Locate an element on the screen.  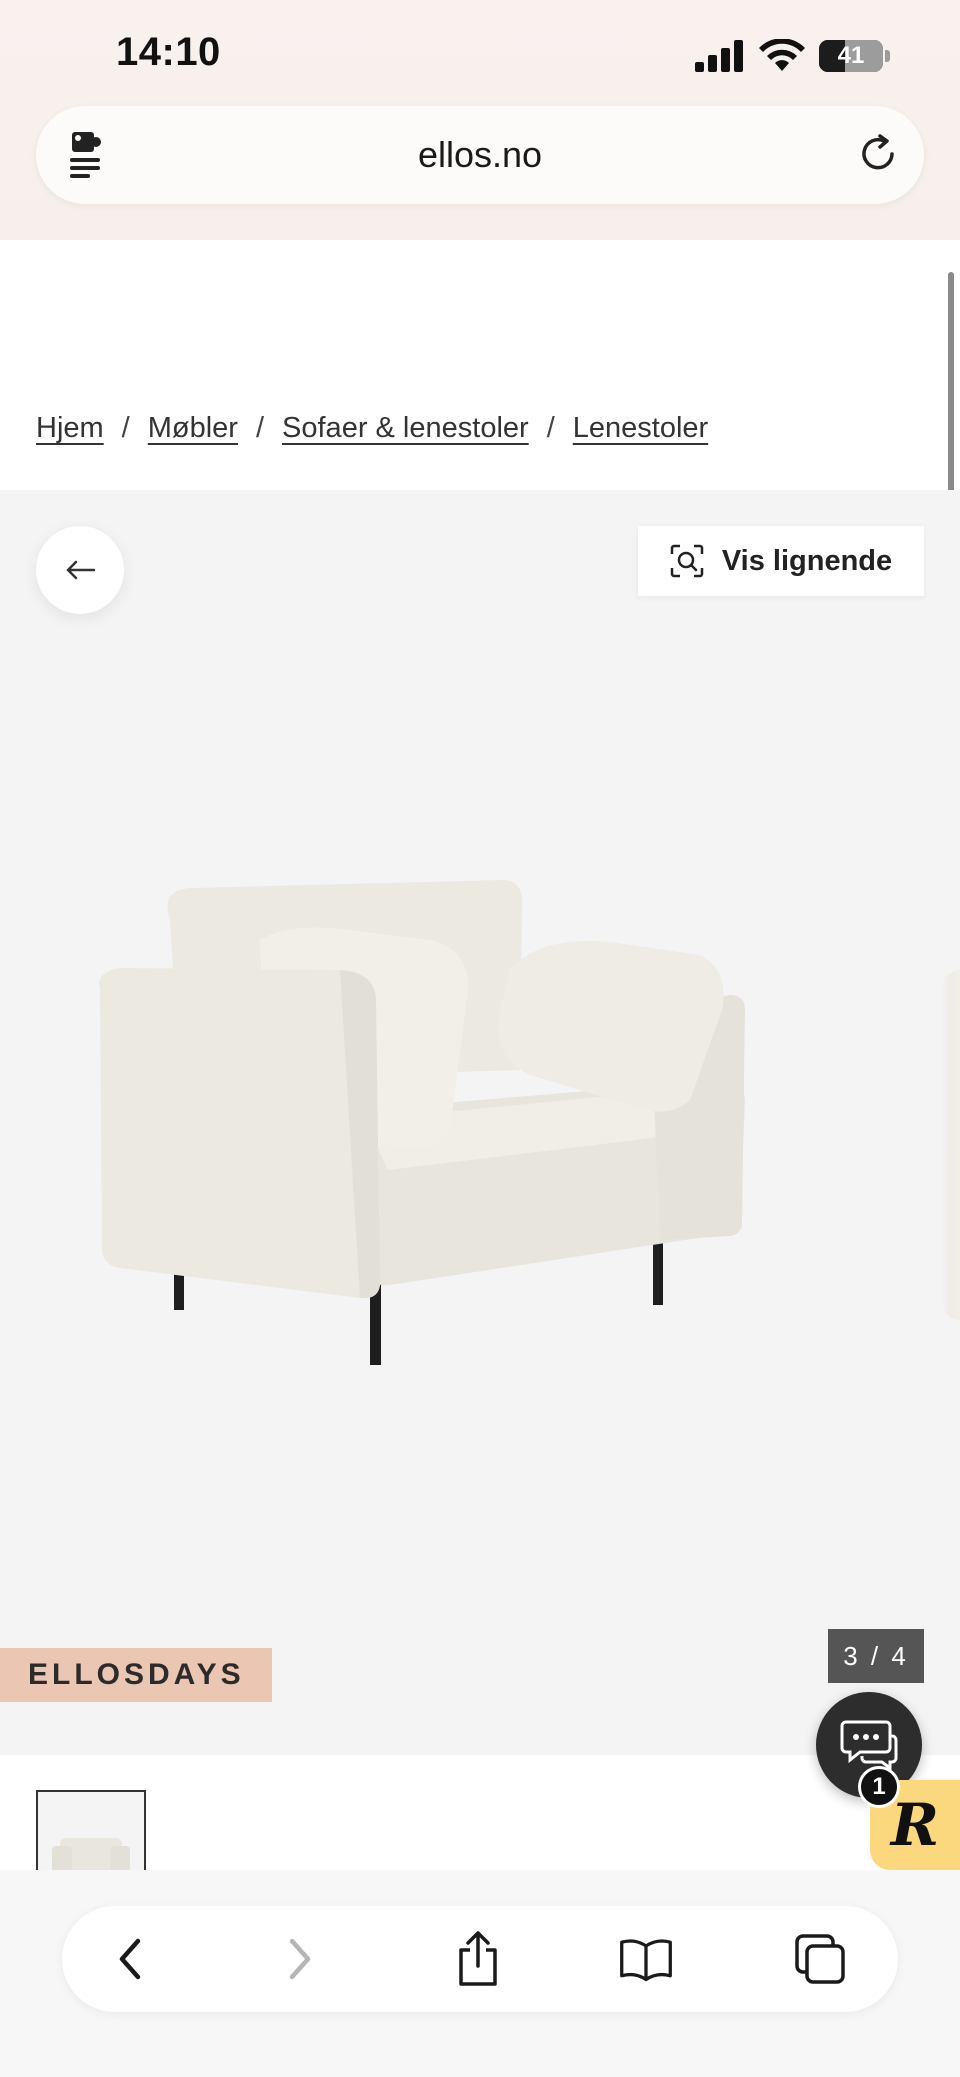
review-widget-logo: R is located at coordinates (915, 1825).